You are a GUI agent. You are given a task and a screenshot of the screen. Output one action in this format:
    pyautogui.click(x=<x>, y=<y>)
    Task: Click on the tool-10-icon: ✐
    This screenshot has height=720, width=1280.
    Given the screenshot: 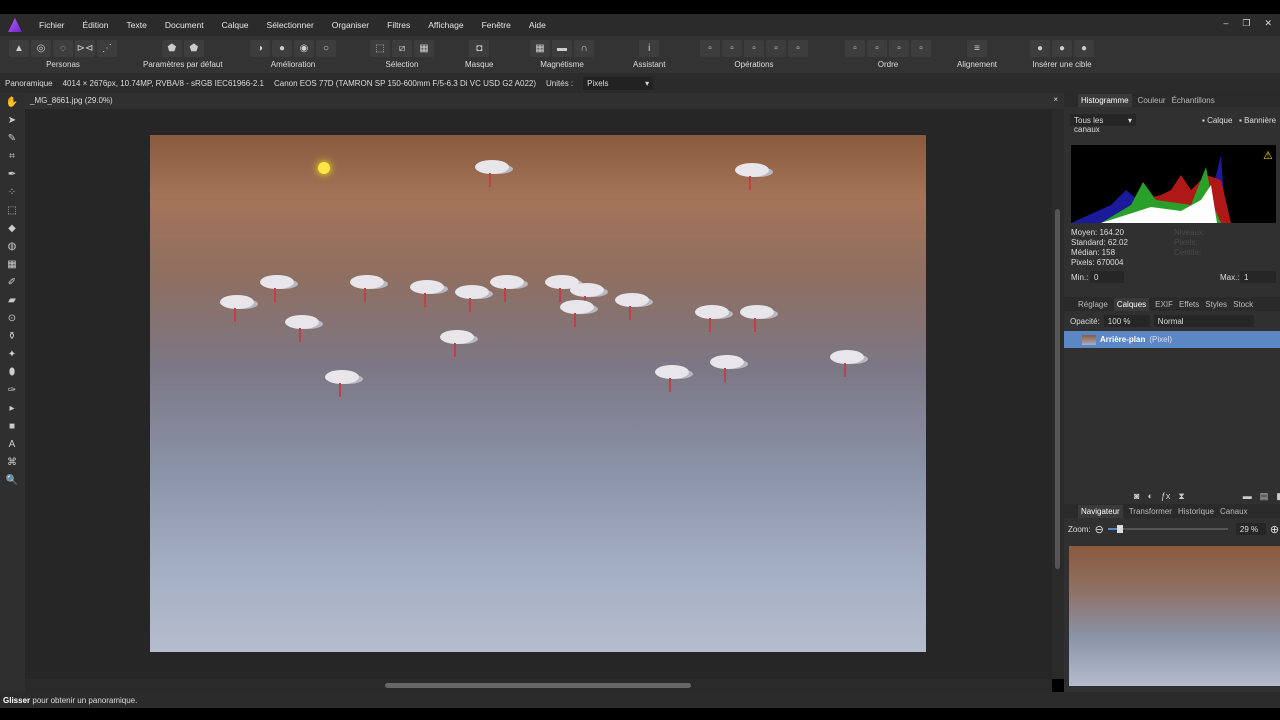 What is the action you would take?
    pyautogui.click(x=12, y=284)
    